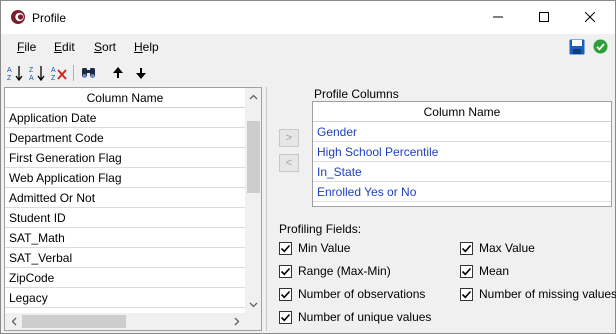  What do you see at coordinates (462, 172) in the screenshot?
I see `list-item: In_State` at bounding box center [462, 172].